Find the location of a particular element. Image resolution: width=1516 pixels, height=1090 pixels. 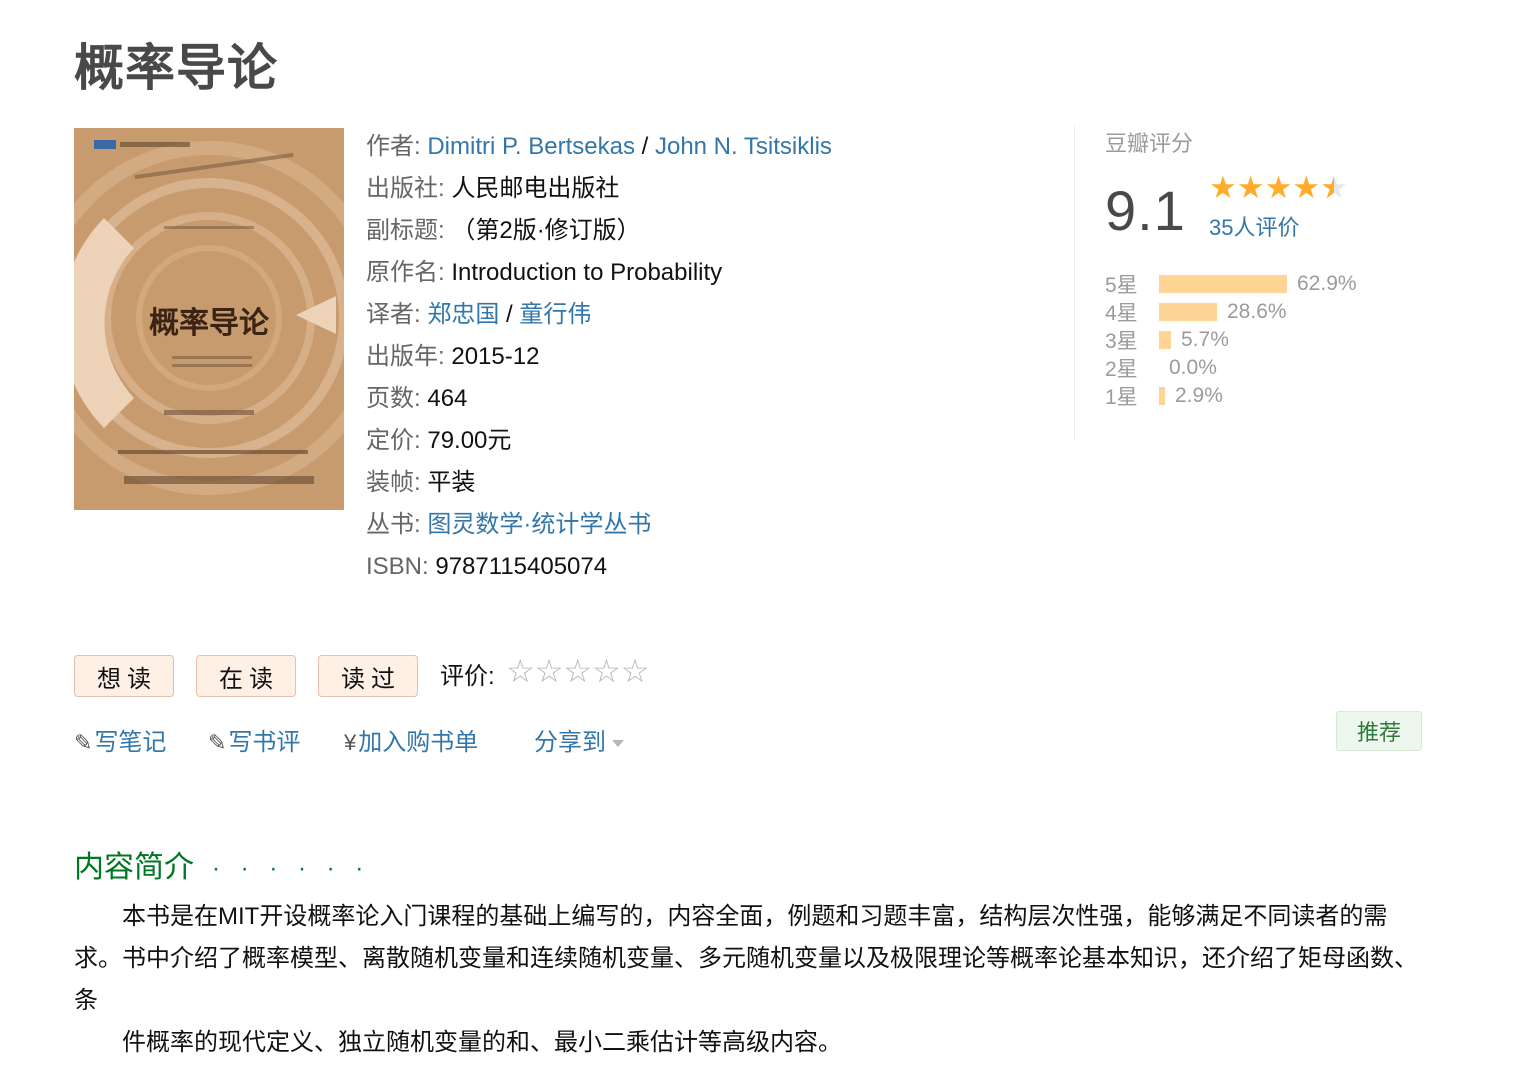

write-review-link: ✎写书评 is located at coordinates (254, 739).